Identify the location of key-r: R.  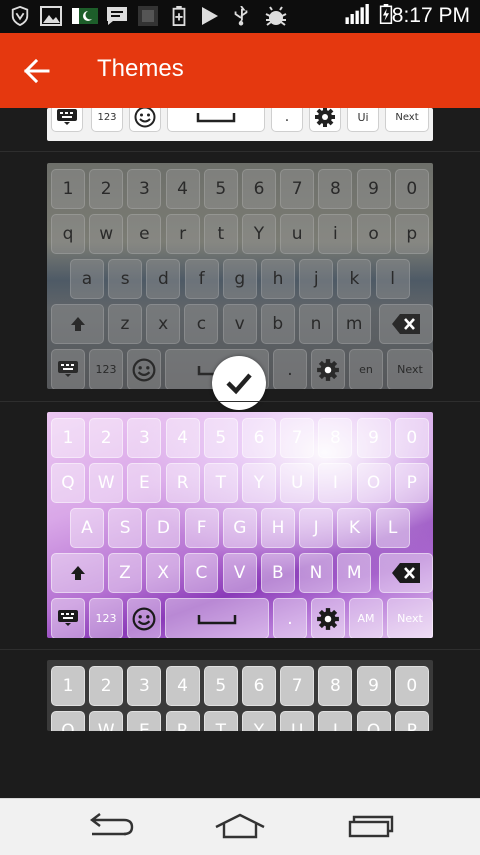
(182, 483).